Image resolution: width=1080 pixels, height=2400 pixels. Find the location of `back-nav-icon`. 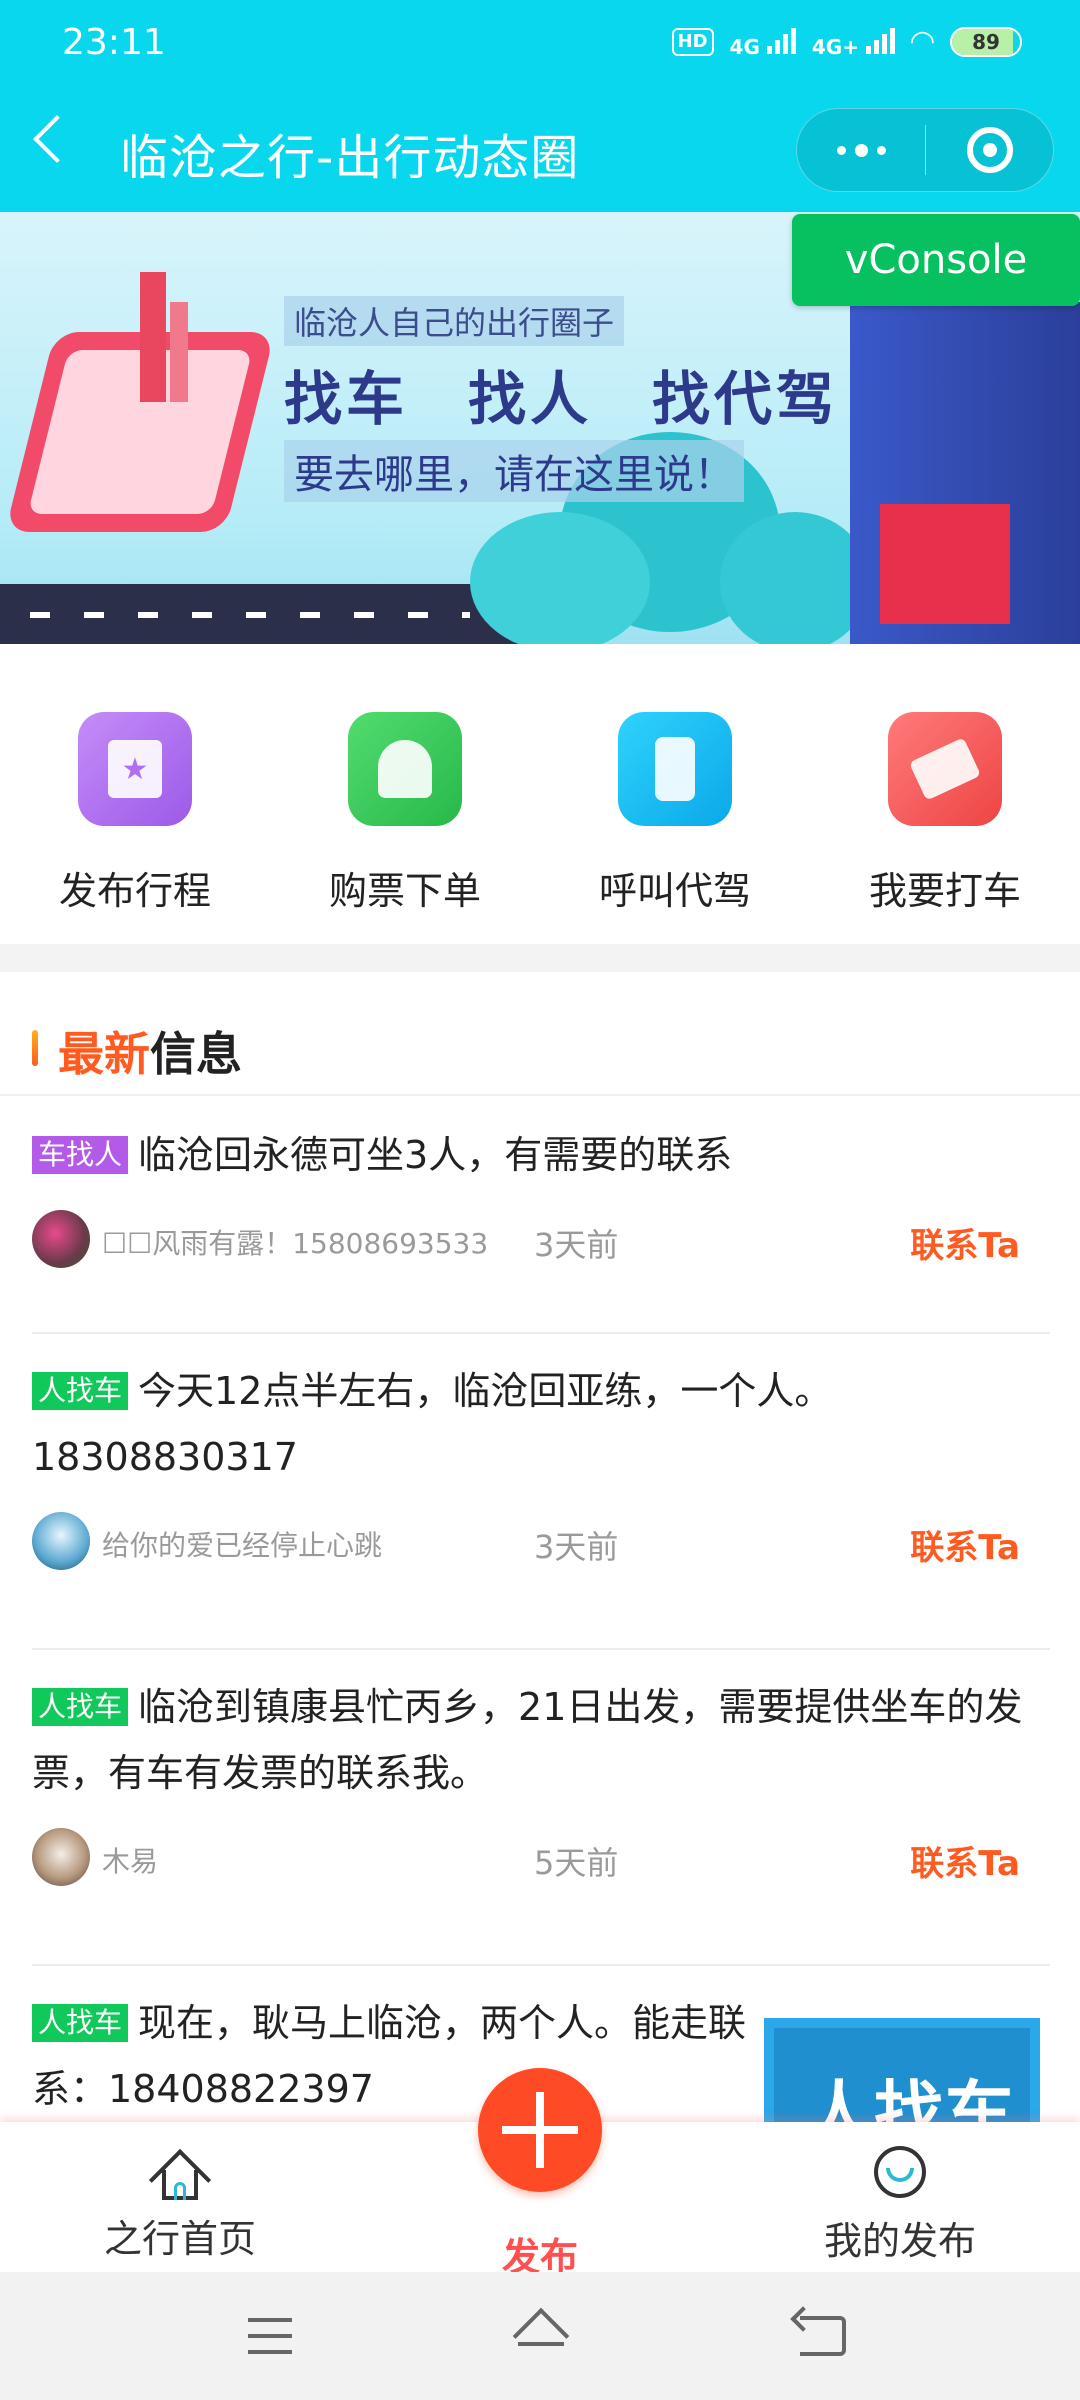

back-nav-icon is located at coordinates (823, 2336).